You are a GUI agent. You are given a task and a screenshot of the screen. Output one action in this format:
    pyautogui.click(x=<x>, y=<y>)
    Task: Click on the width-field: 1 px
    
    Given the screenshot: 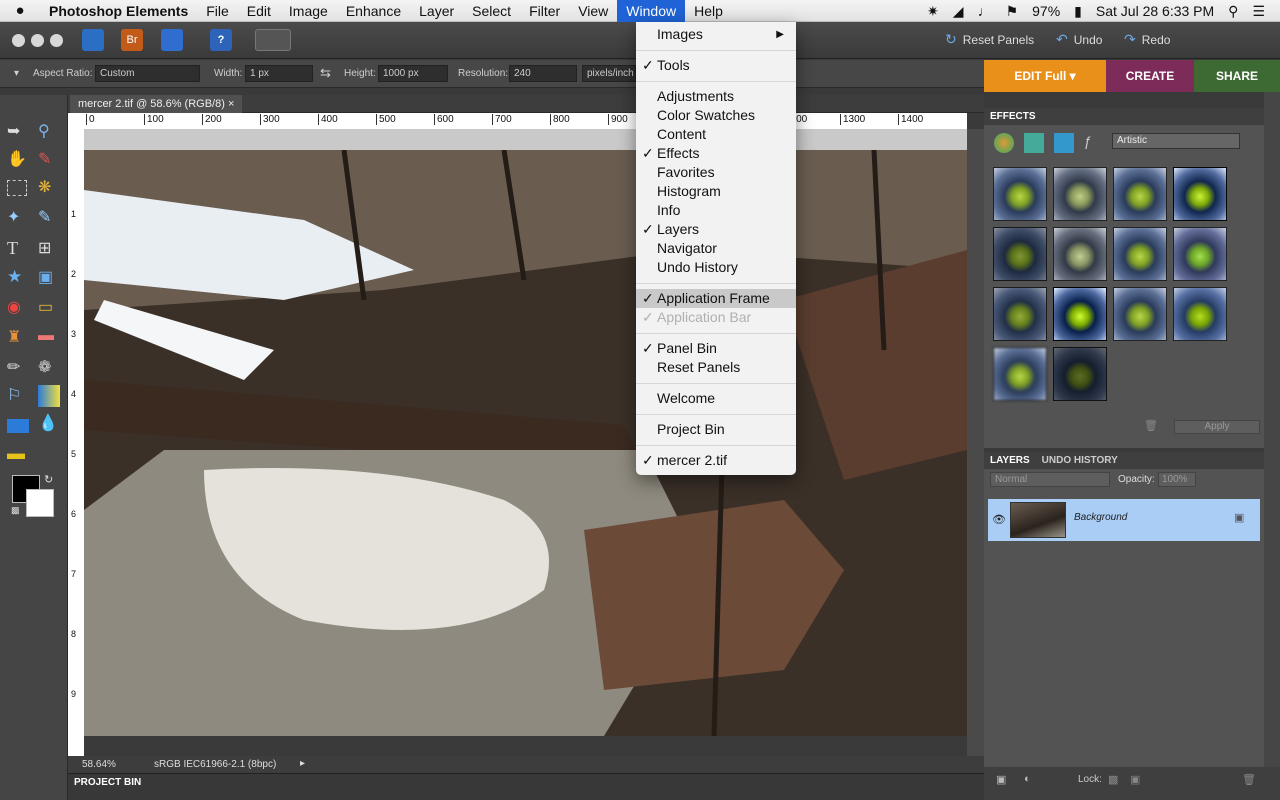 What is the action you would take?
    pyautogui.click(x=279, y=73)
    